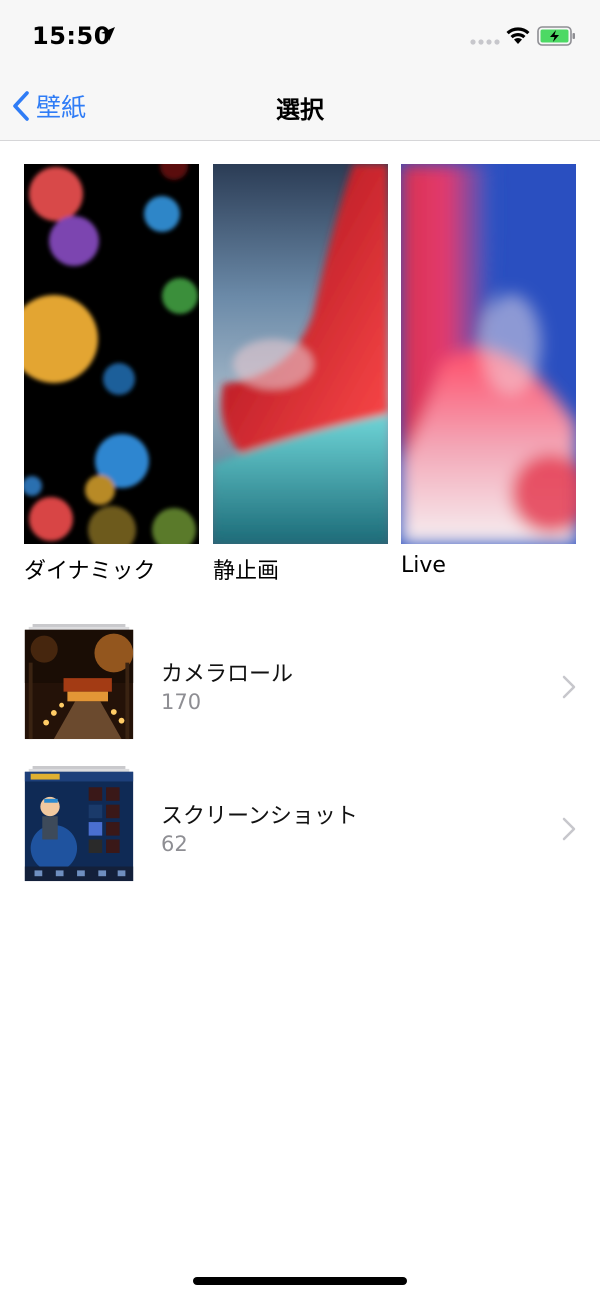  What do you see at coordinates (300, 830) in the screenshot?
I see `album-row-screenshots: スクリーンショット 62` at bounding box center [300, 830].